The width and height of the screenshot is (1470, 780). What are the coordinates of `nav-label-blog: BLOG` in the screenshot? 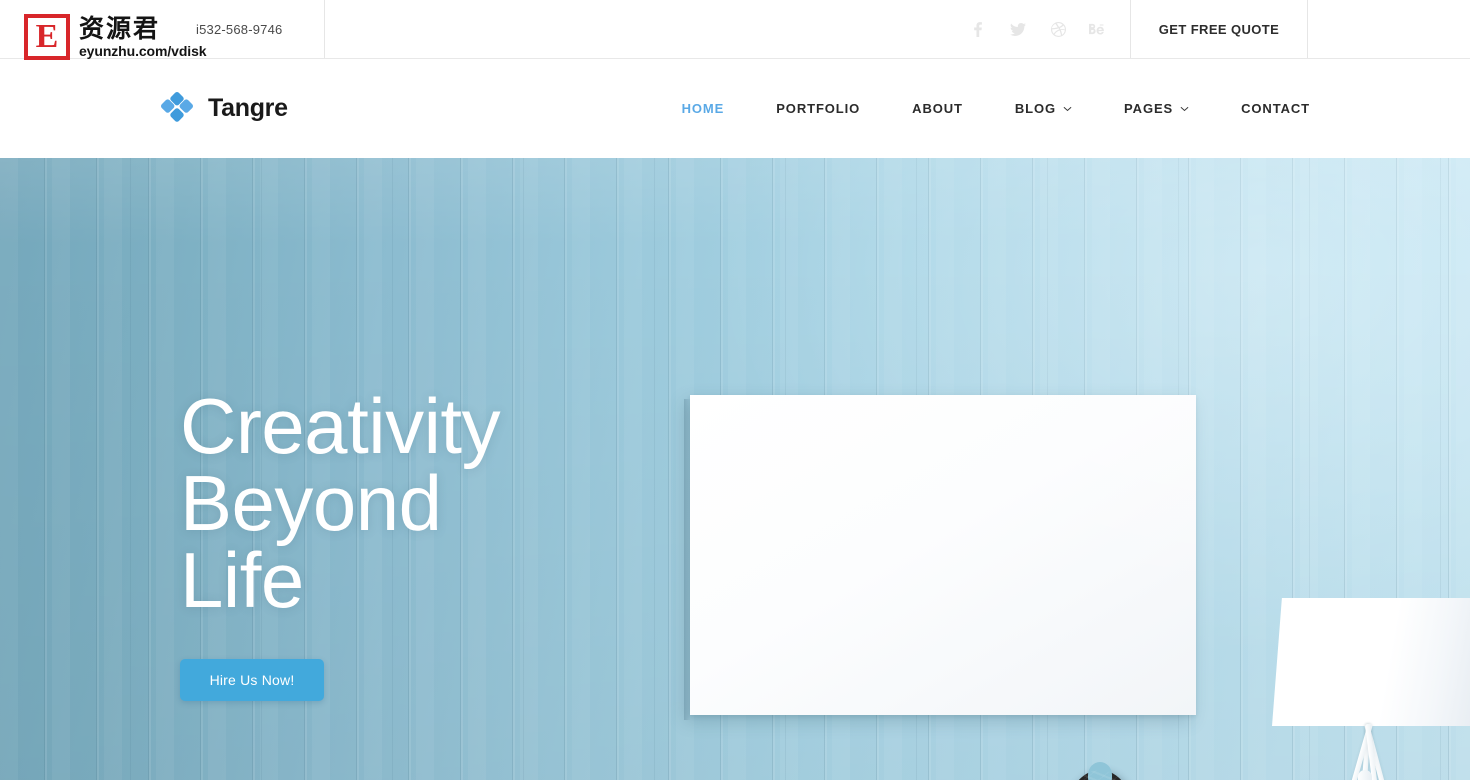 It's located at (1035, 108).